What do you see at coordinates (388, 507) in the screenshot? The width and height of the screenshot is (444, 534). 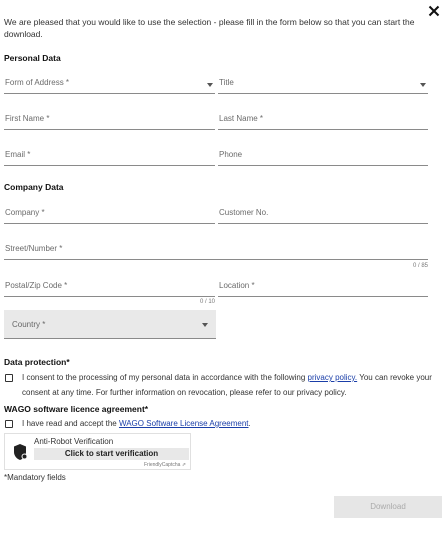 I see `download-button: Download` at bounding box center [388, 507].